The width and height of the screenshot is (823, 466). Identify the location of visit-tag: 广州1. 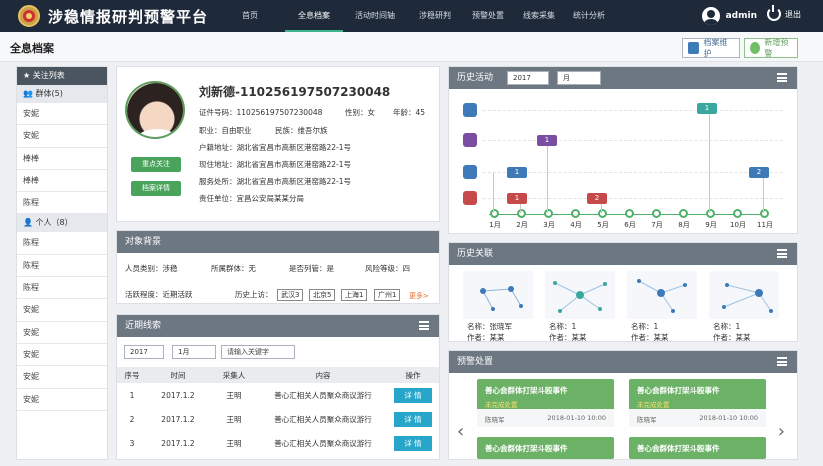
(387, 295).